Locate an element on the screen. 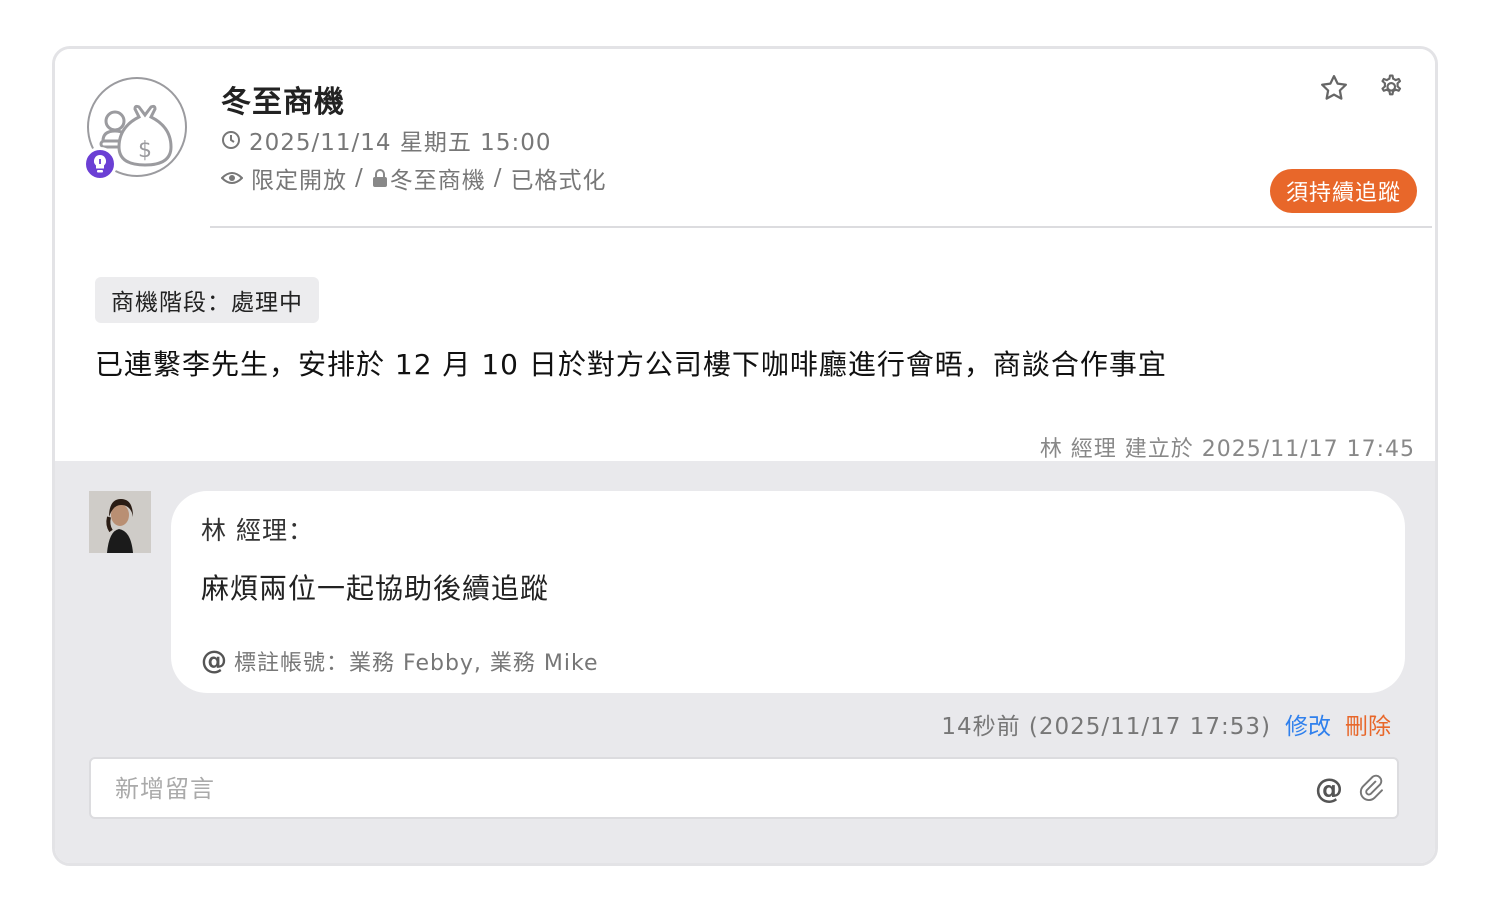 Image resolution: width=1492 pixels, height=918 pixels. lock-icon is located at coordinates (380, 178).